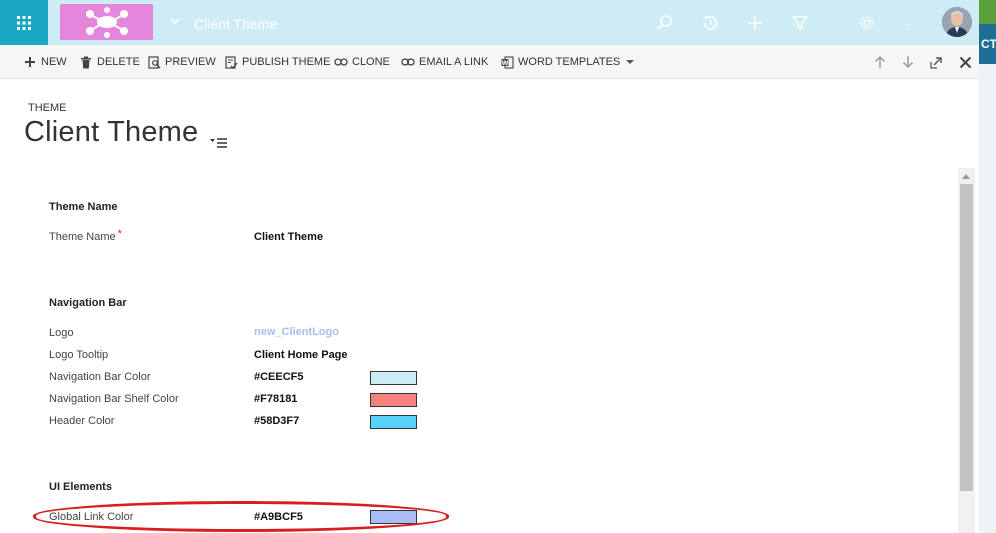  What do you see at coordinates (231, 62) in the screenshot?
I see `publish-icon` at bounding box center [231, 62].